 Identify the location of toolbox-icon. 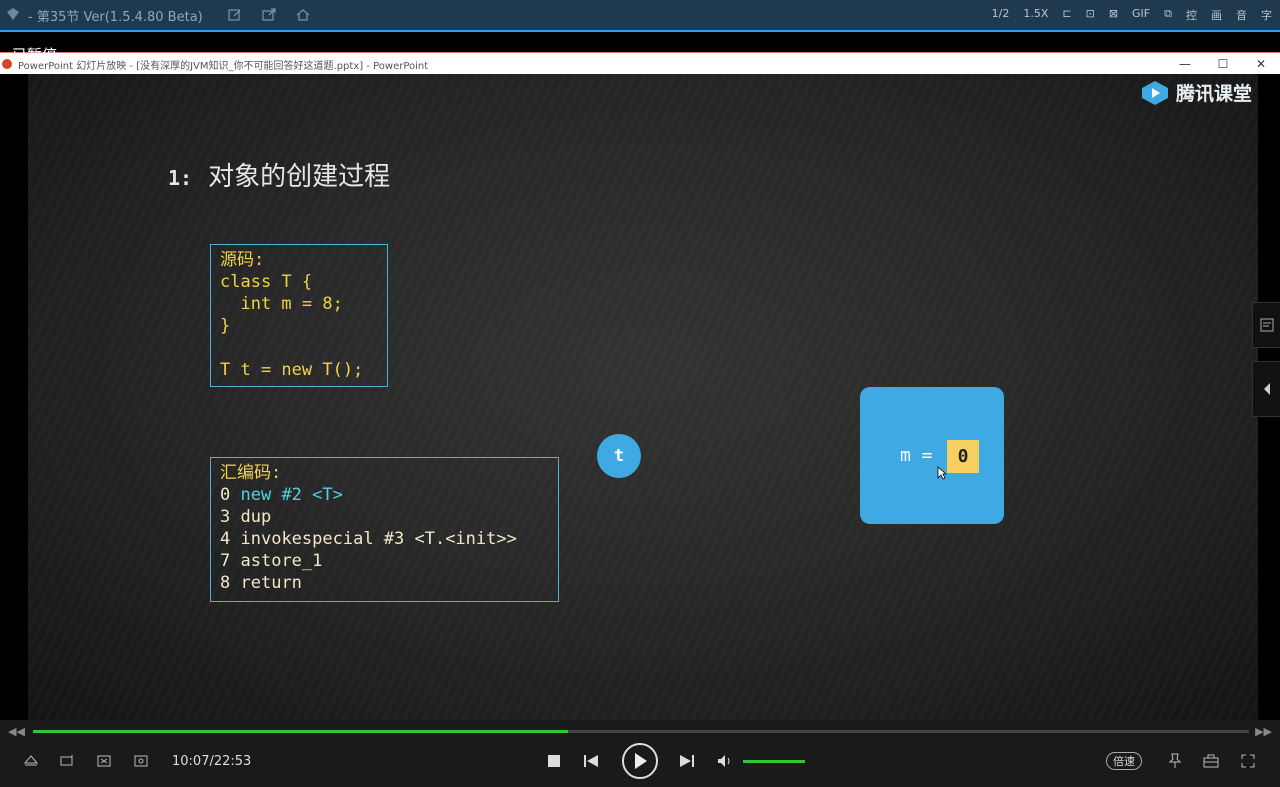
(1211, 761).